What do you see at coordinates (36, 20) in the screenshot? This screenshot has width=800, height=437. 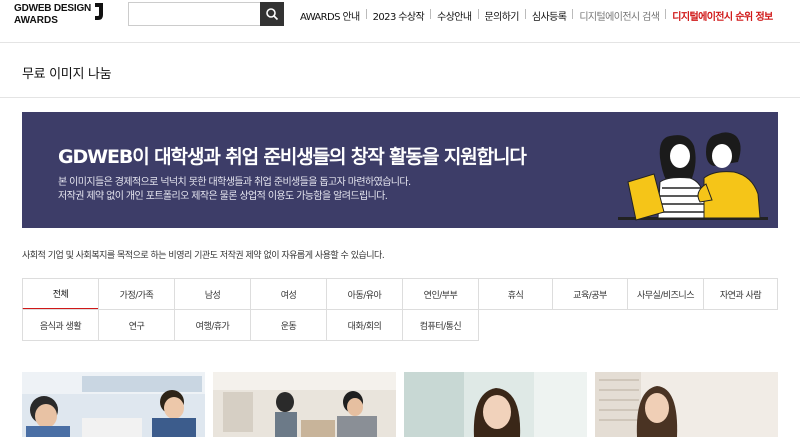 I see `logo-line2: AWARDS` at bounding box center [36, 20].